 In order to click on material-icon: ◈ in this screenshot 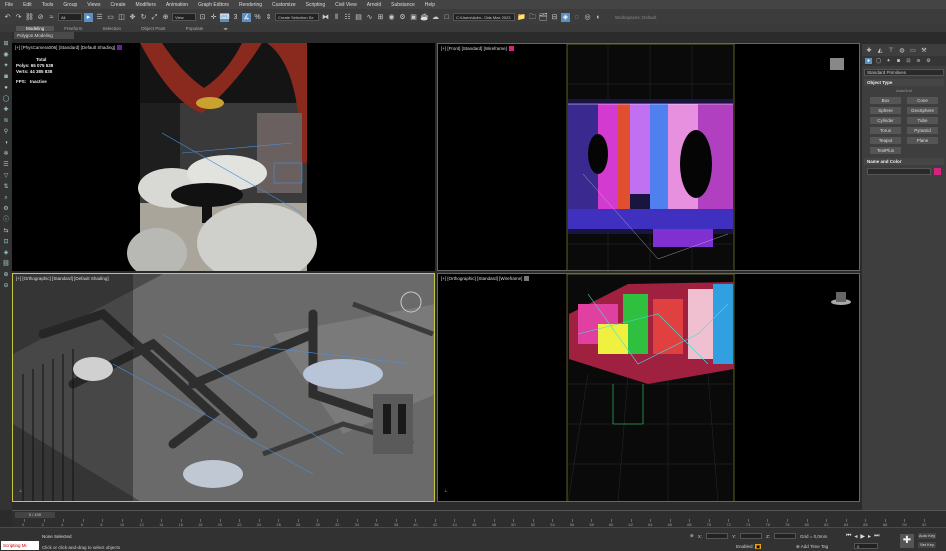, I will do `click(6, 253)`.